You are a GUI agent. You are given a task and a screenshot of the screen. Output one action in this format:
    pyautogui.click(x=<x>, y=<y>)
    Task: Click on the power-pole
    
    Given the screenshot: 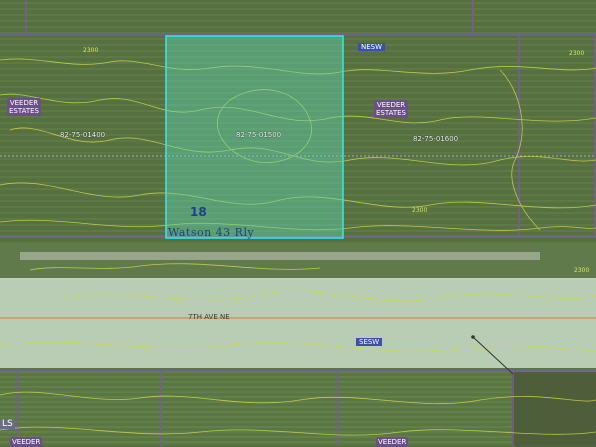 What is the action you would take?
    pyautogui.click(x=473, y=337)
    